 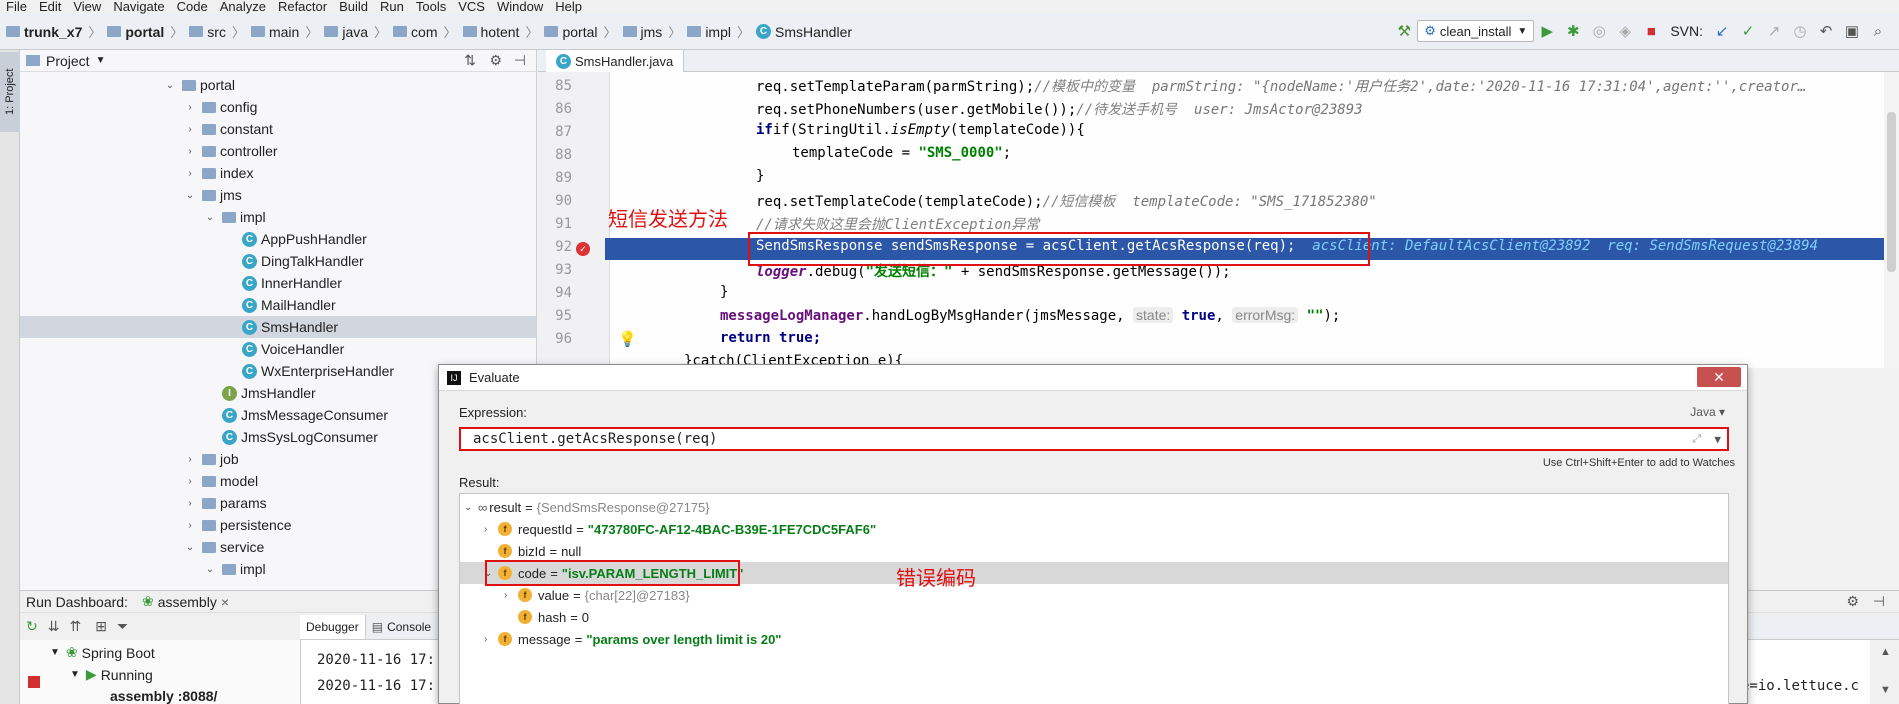 I want to click on console-scrollbar: ▲ ▼, so click(x=1884, y=672).